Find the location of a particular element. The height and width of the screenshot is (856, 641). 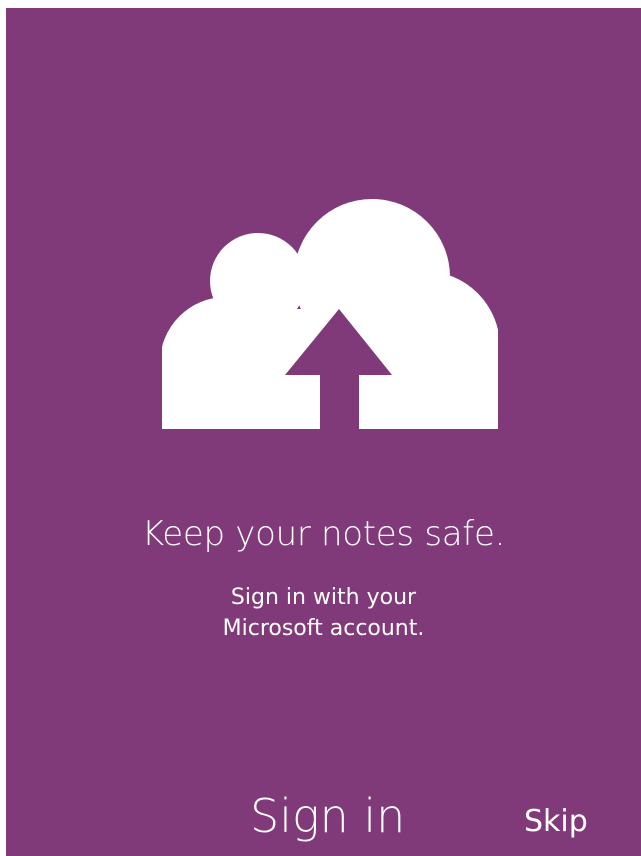

sign-in-button: Sign in is located at coordinates (327, 816).